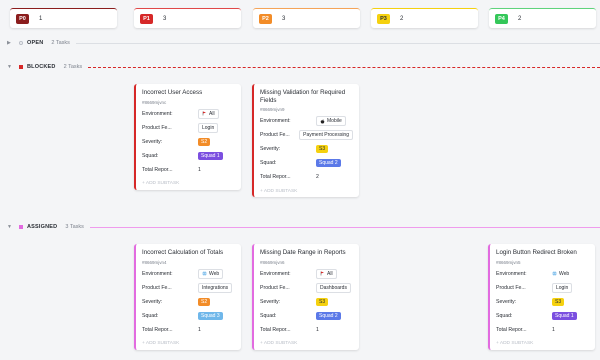 This screenshot has height=360, width=600. Describe the element at coordinates (542, 288) in the screenshot. I see `field-product: Product Fe... Login` at that location.